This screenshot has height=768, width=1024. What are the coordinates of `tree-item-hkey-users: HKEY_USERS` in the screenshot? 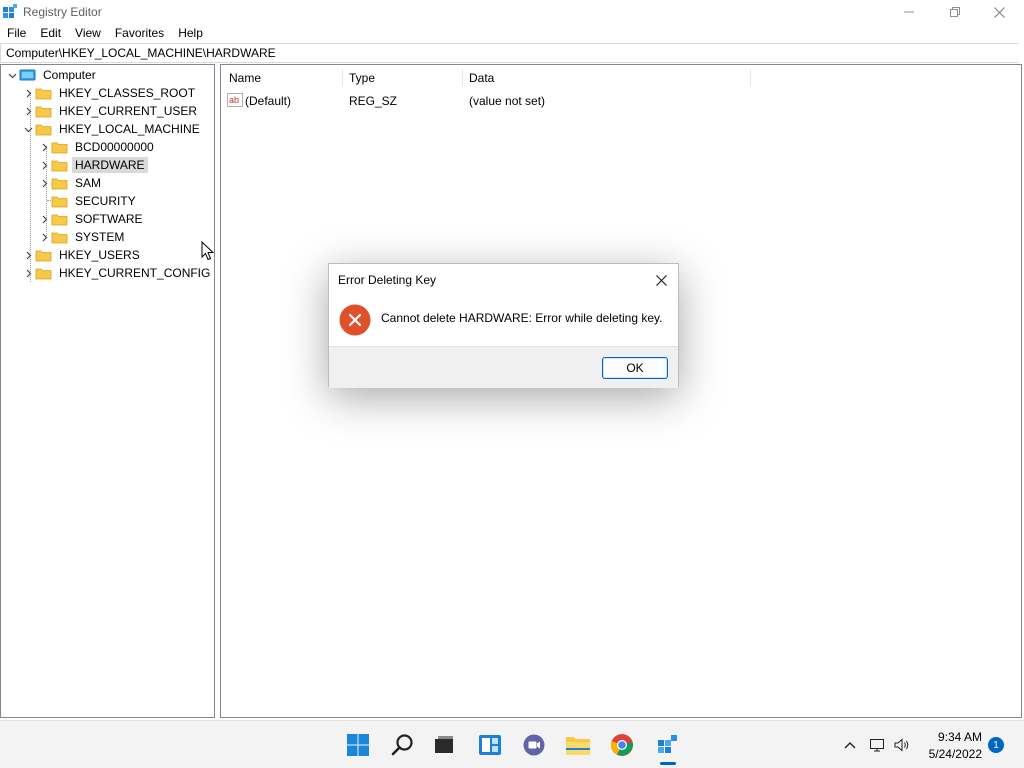 It's located at (82, 255).